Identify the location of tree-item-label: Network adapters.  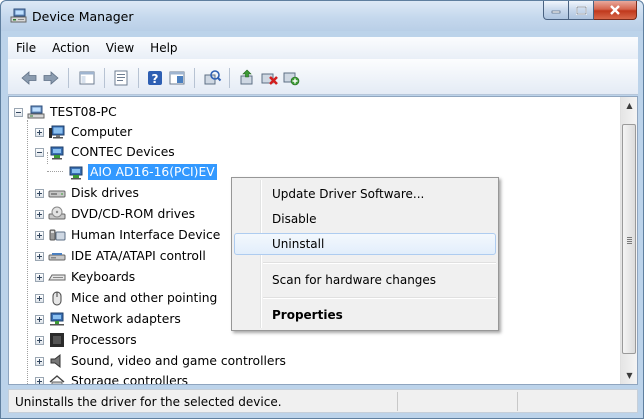
(126, 319).